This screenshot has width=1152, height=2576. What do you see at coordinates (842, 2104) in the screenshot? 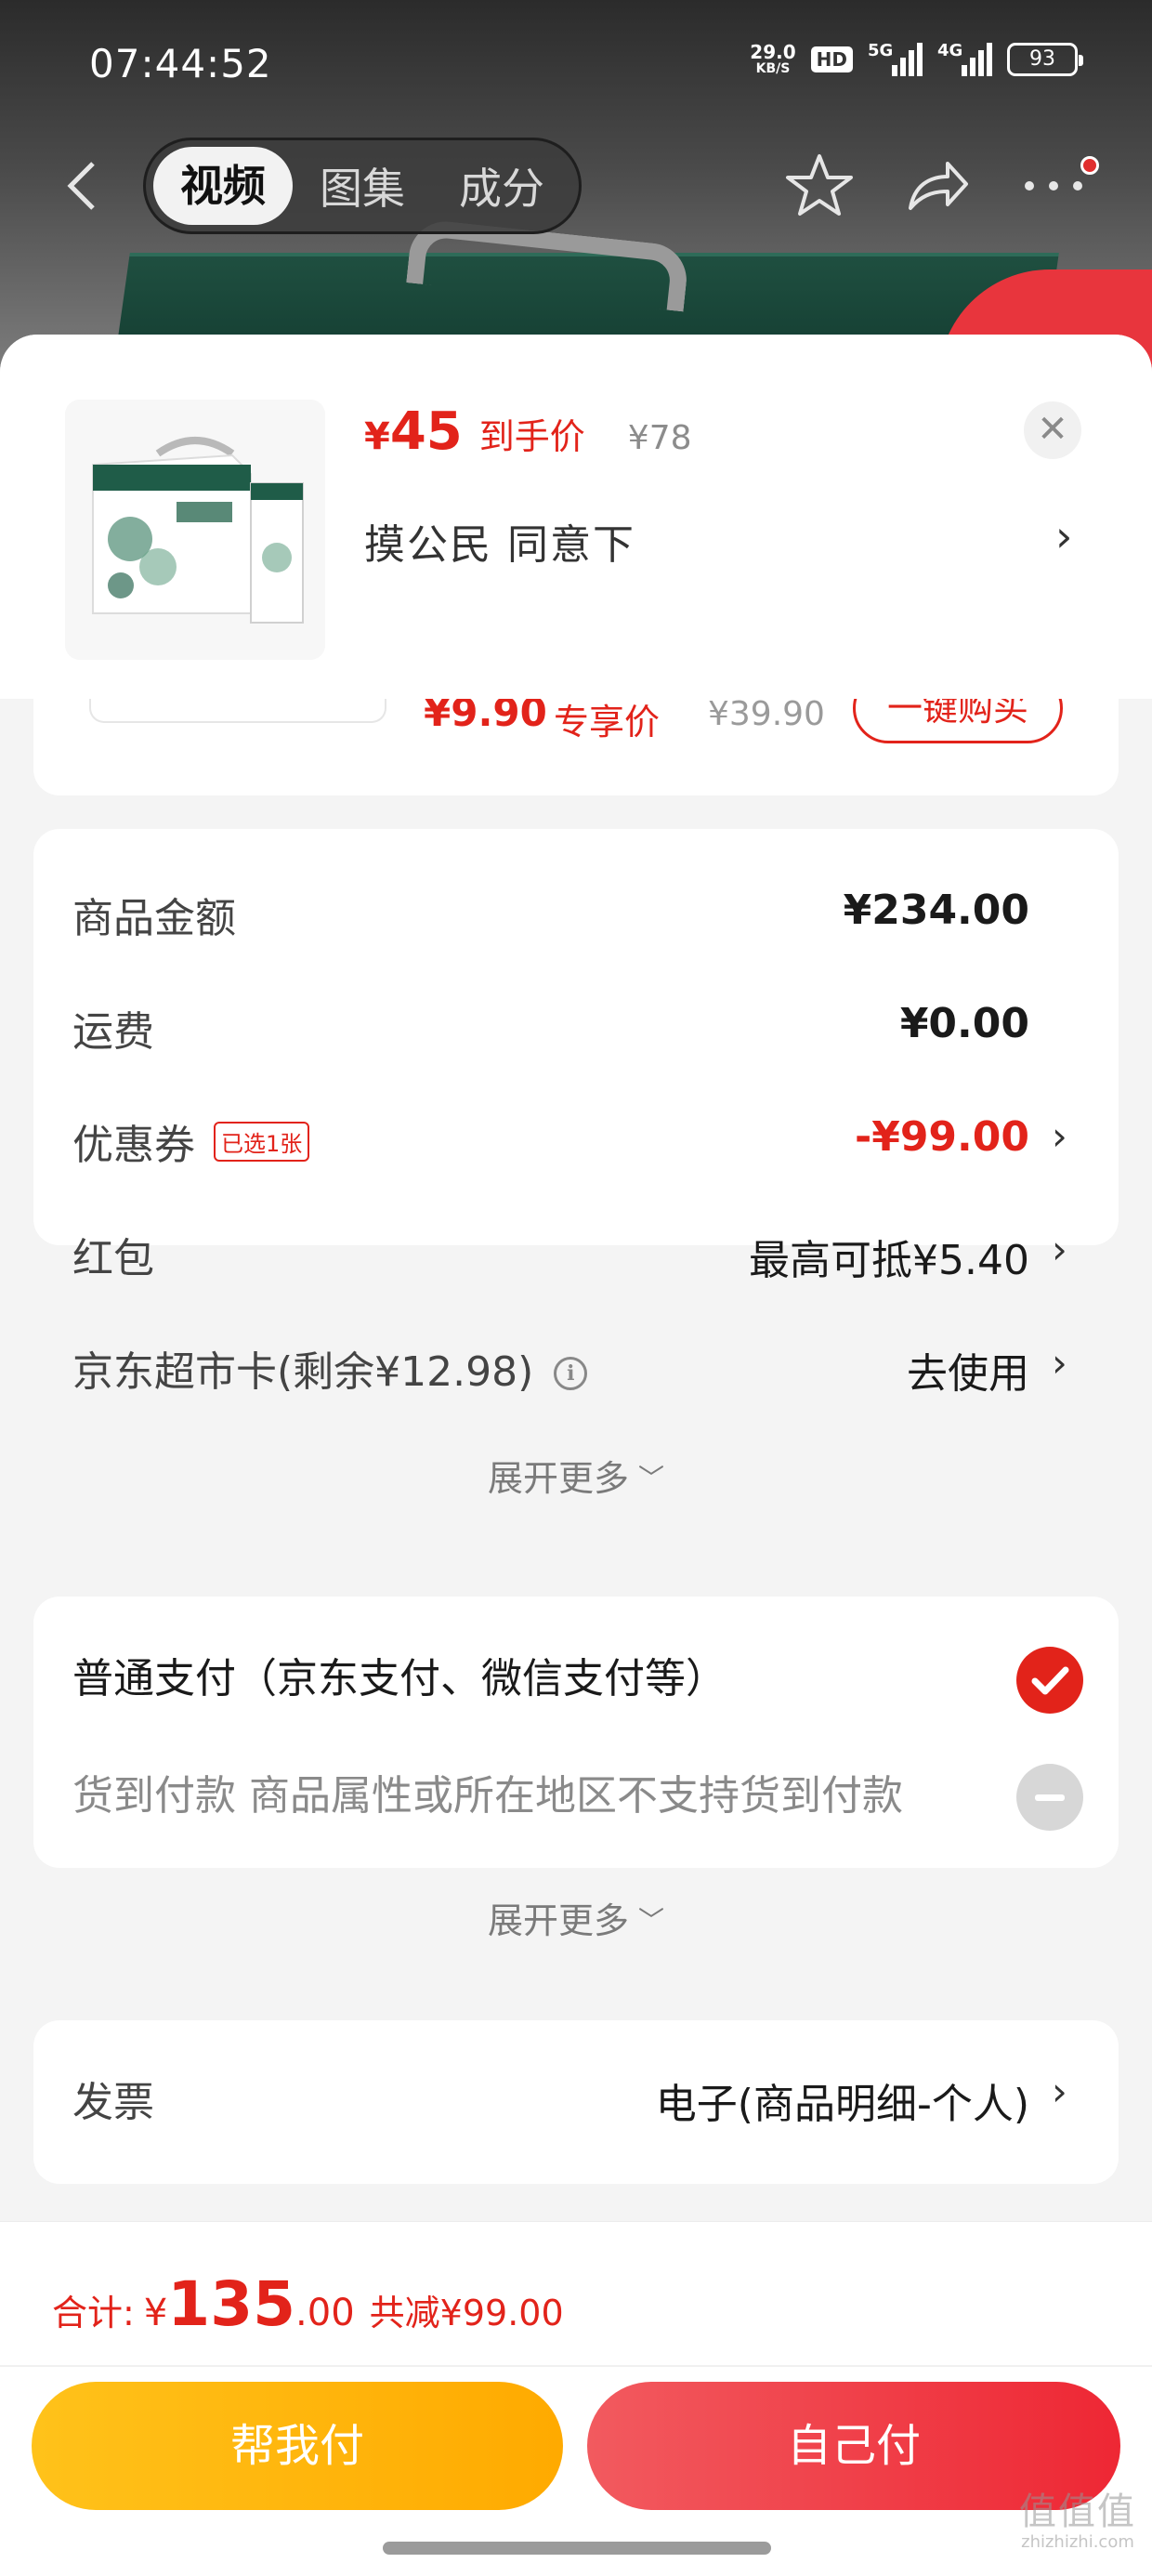
I see `invoice-value: 电子(商品明细-个人)` at bounding box center [842, 2104].